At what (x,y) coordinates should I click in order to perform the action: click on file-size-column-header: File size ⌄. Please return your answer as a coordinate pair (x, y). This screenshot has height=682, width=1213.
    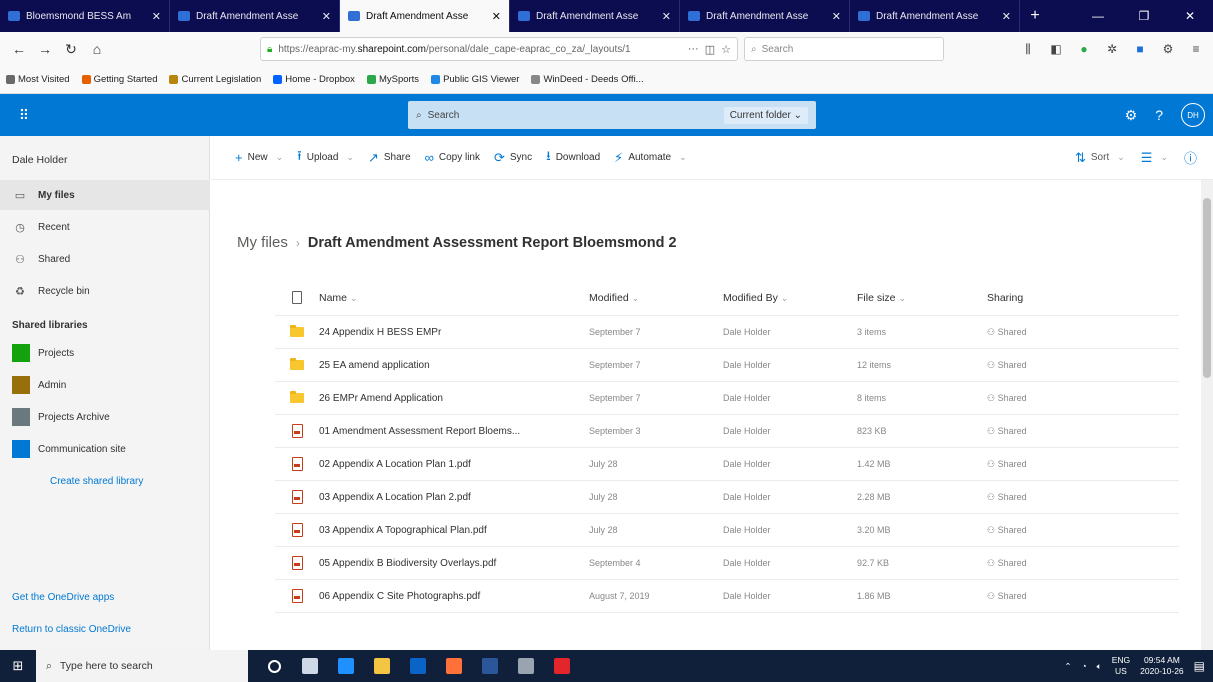
    Looking at the image, I should click on (922, 298).